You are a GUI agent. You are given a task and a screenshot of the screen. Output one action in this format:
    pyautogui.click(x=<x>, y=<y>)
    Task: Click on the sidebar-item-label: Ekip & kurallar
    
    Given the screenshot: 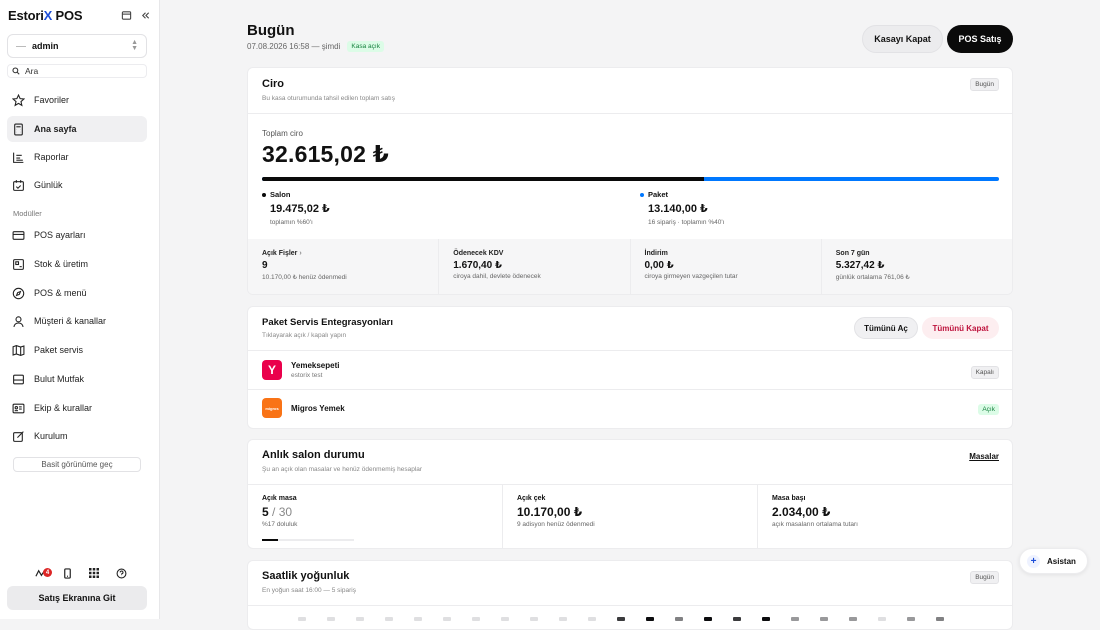 What is the action you would take?
    pyautogui.click(x=63, y=408)
    